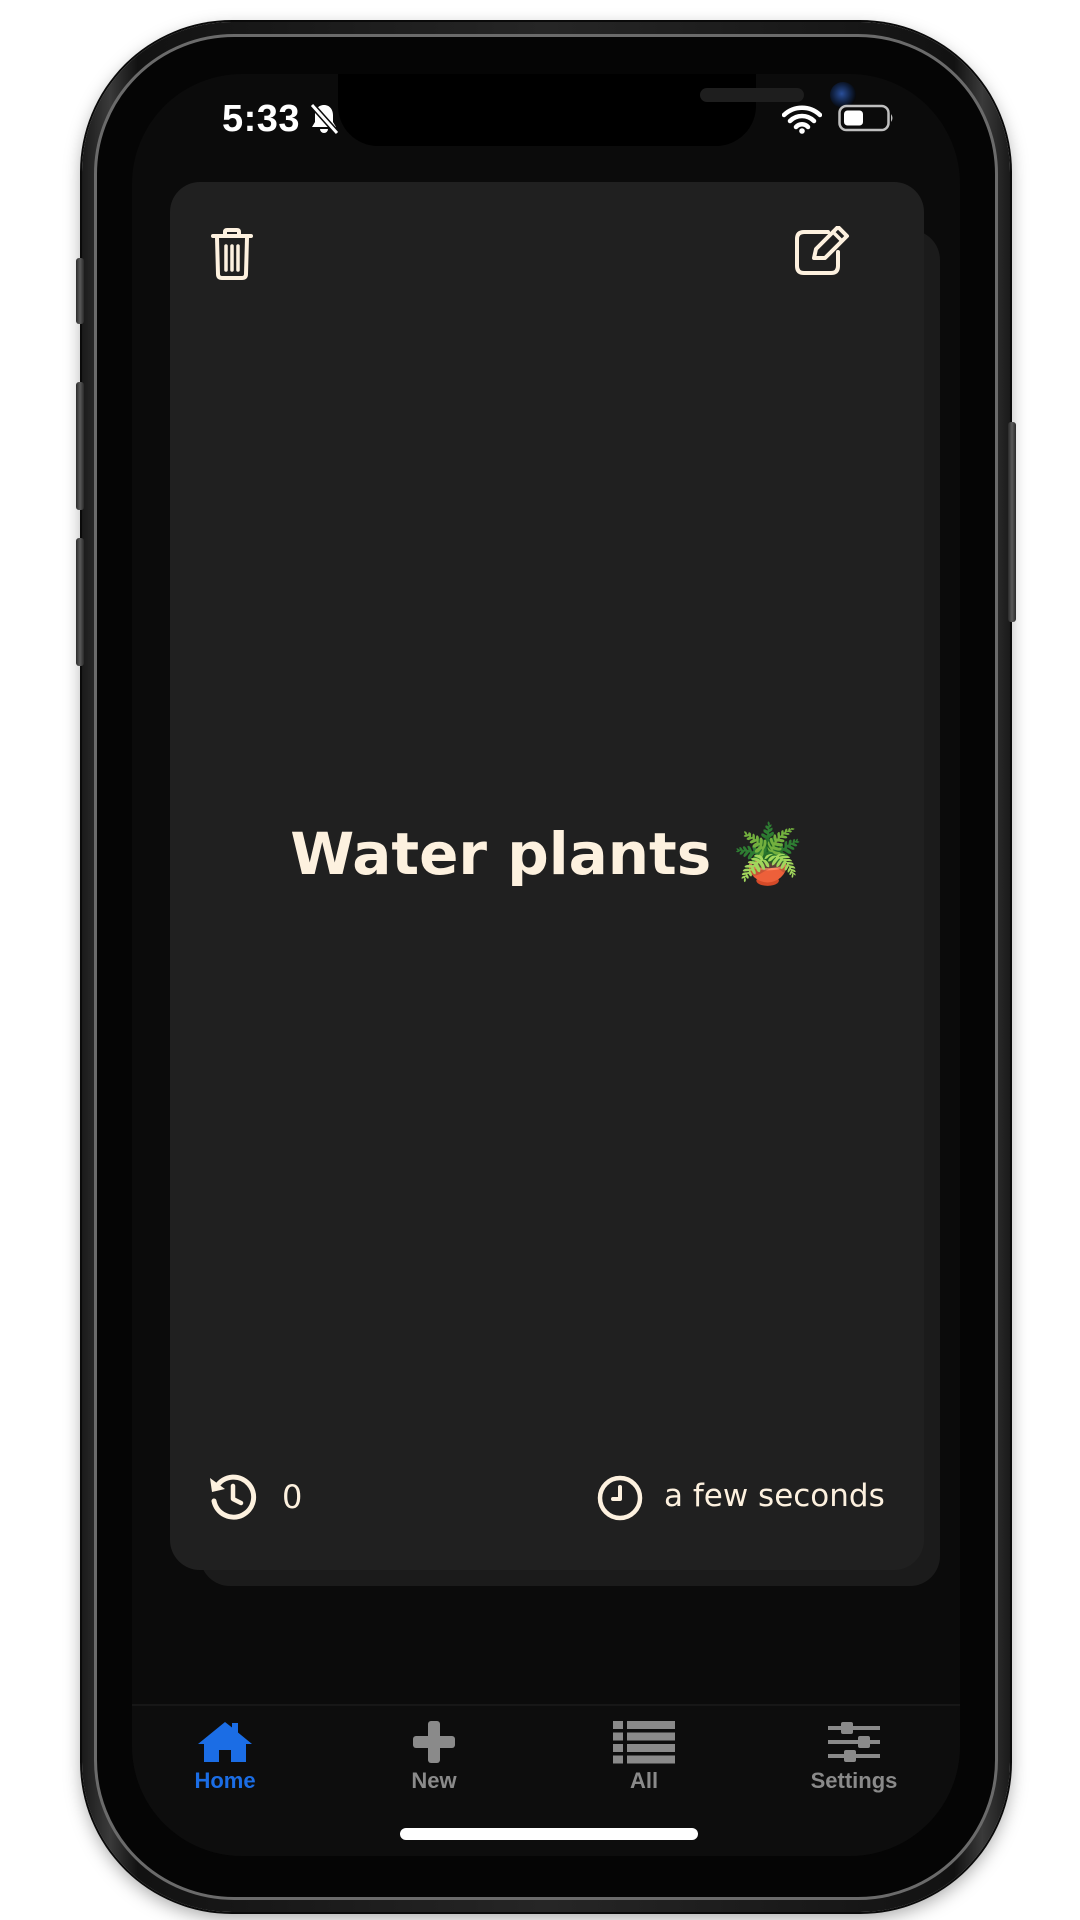  What do you see at coordinates (80, 291) in the screenshot?
I see `silent-switch` at bounding box center [80, 291].